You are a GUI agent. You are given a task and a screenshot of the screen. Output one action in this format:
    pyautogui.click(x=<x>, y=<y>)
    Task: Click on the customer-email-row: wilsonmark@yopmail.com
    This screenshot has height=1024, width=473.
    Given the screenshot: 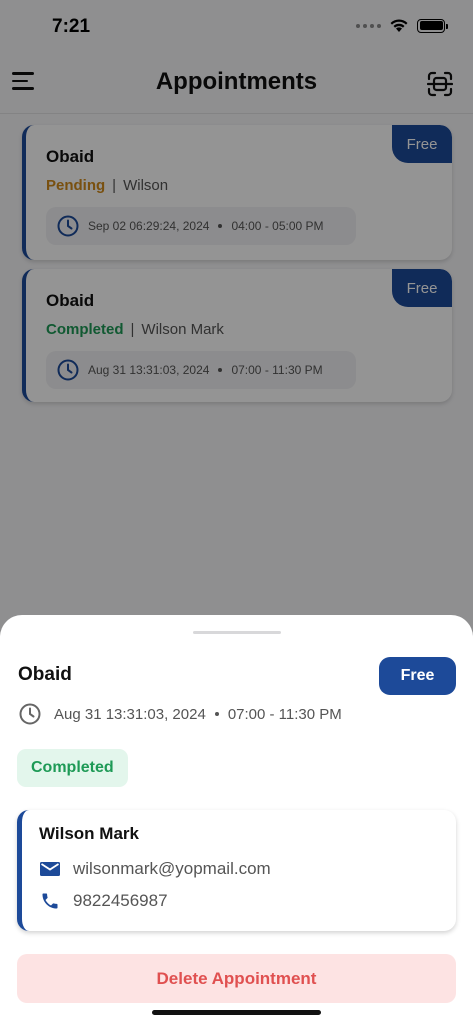 What is the action you would take?
    pyautogui.click(x=155, y=869)
    